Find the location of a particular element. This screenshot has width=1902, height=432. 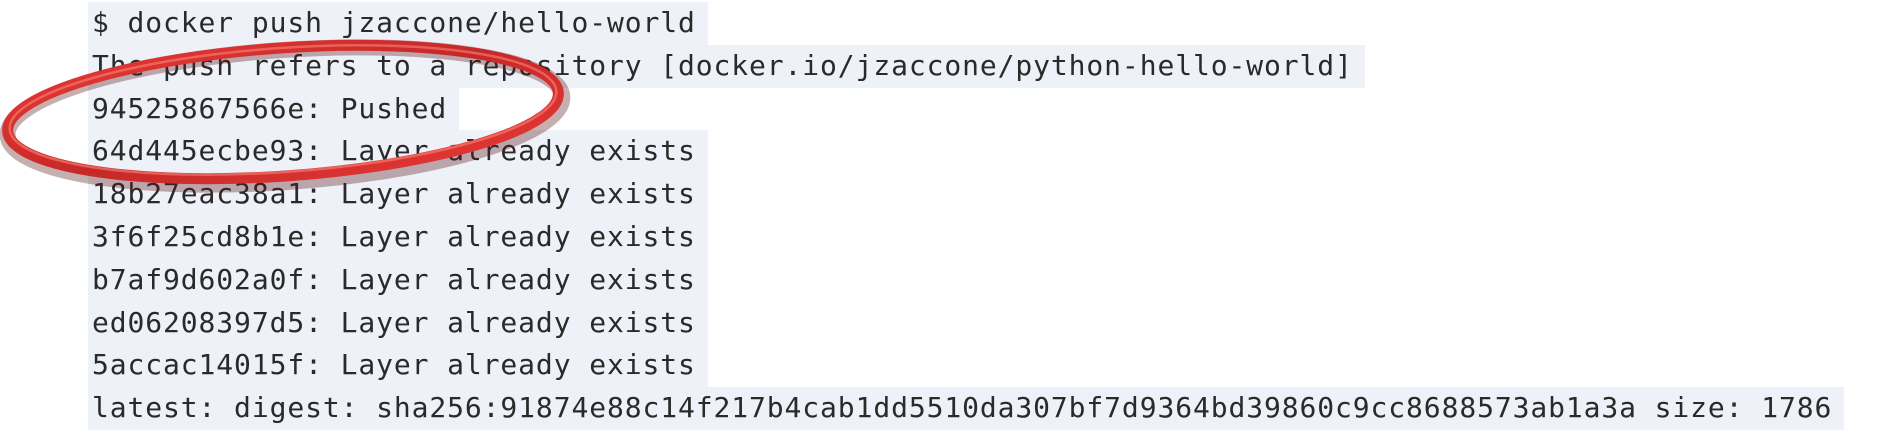

command-text: $ docker push jzaccone/hello-world is located at coordinates (398, 23).